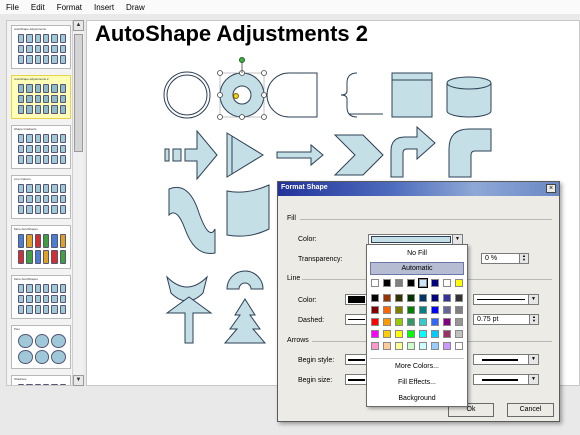 The width and height of the screenshot is (580, 435). What do you see at coordinates (187, 288) in the screenshot?
I see `ribbon-shape` at bounding box center [187, 288].